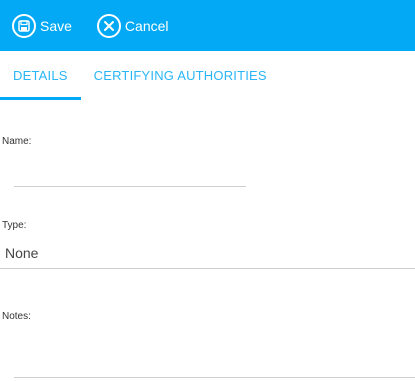  What do you see at coordinates (130, 186) in the screenshot?
I see `name-field` at bounding box center [130, 186].